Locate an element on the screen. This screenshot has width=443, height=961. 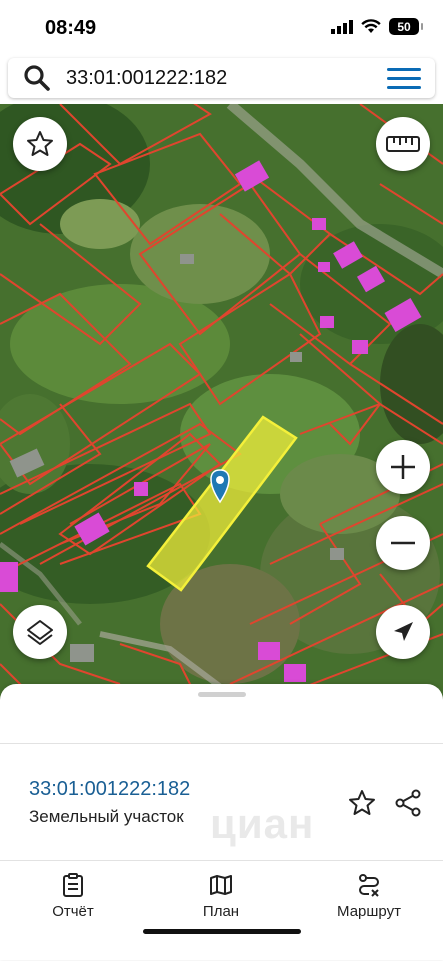
zoom-in-icon is located at coordinates (403, 467).